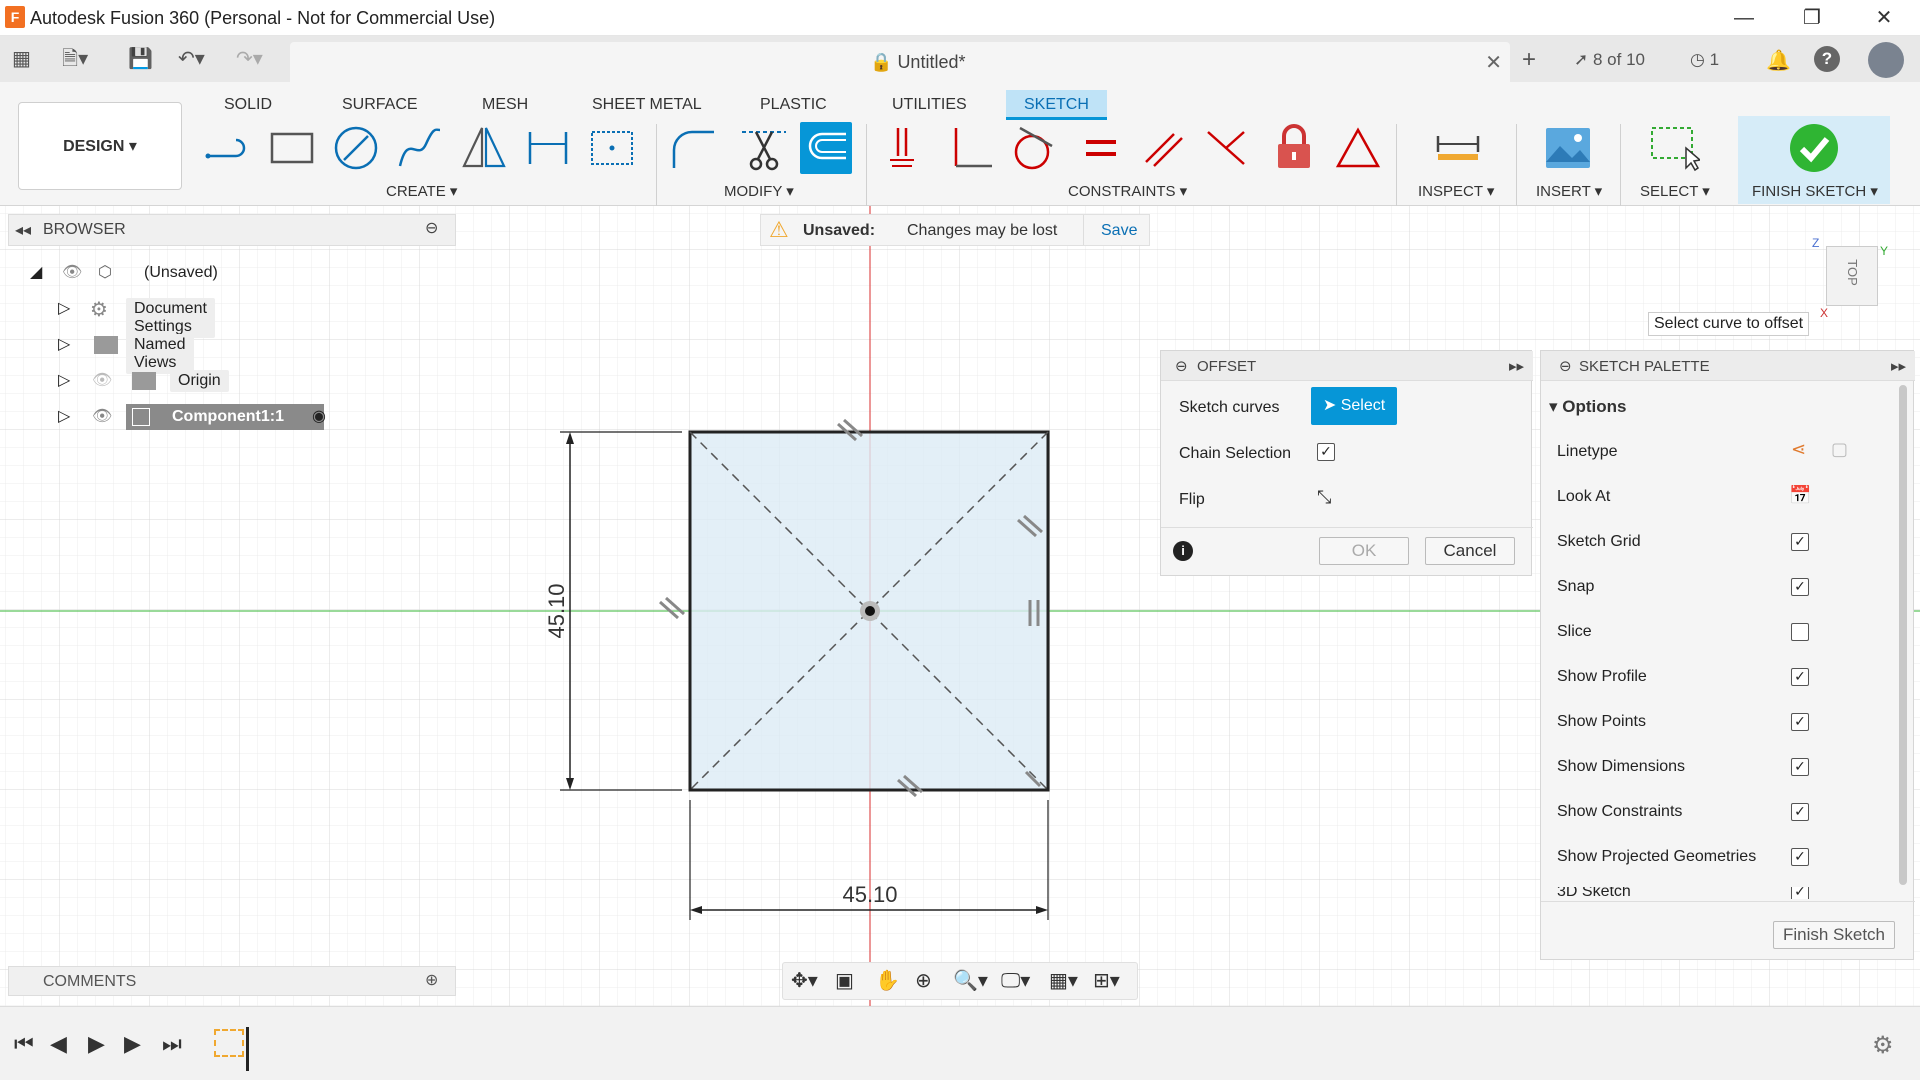 This screenshot has height=1080, width=1920. What do you see at coordinates (75, 59) in the screenshot?
I see `file-menu-icon: 🗎▾` at bounding box center [75, 59].